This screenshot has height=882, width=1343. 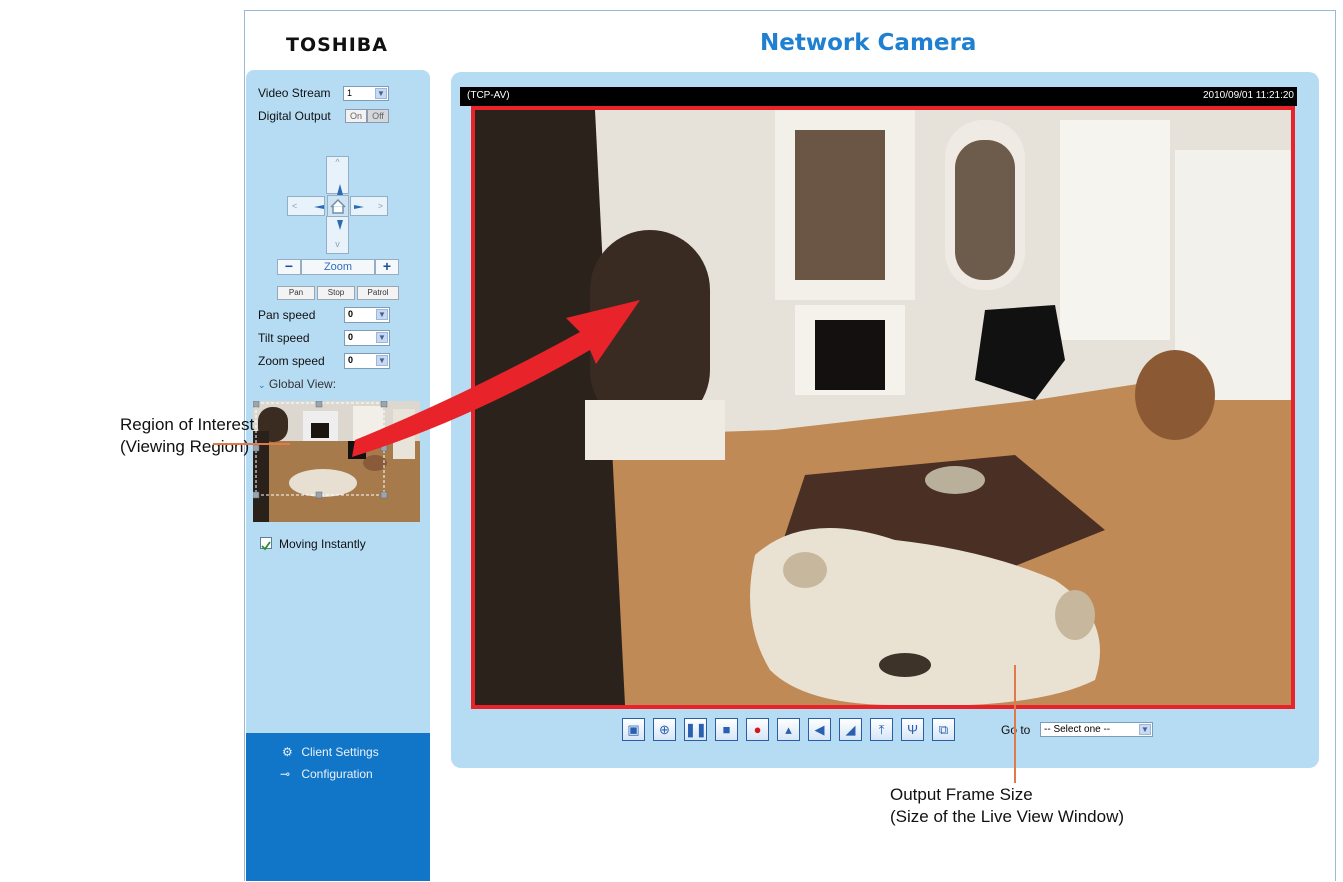 What do you see at coordinates (295, 206) in the screenshot?
I see `pan-left-glyph: <` at bounding box center [295, 206].